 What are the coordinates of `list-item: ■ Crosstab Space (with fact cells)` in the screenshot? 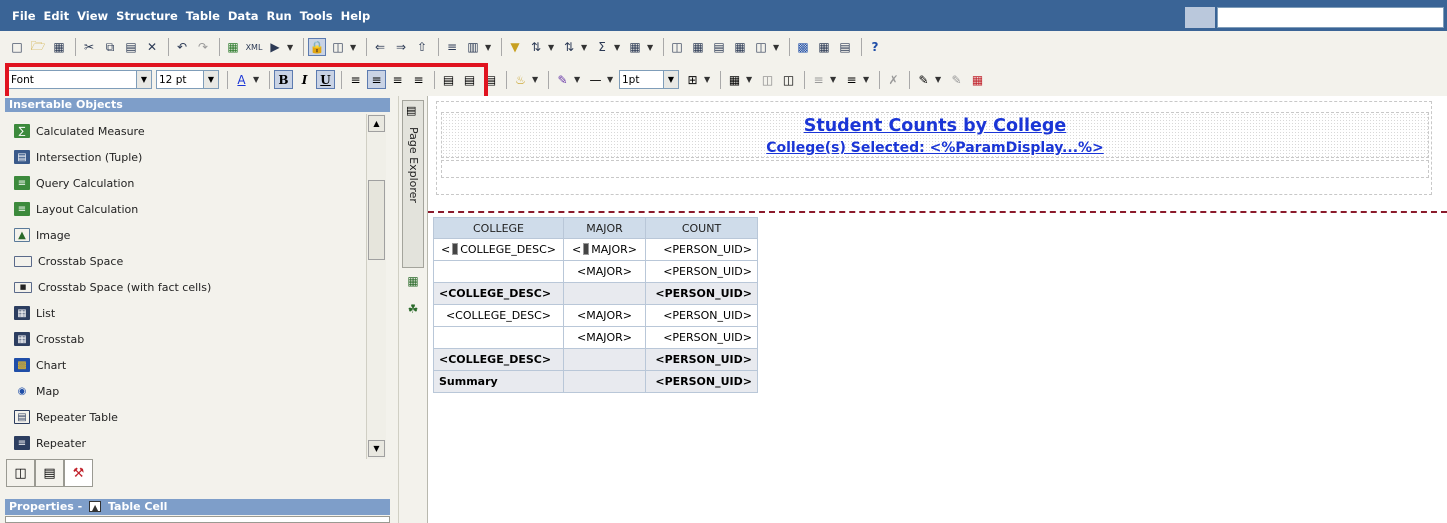 It's located at (112, 287).